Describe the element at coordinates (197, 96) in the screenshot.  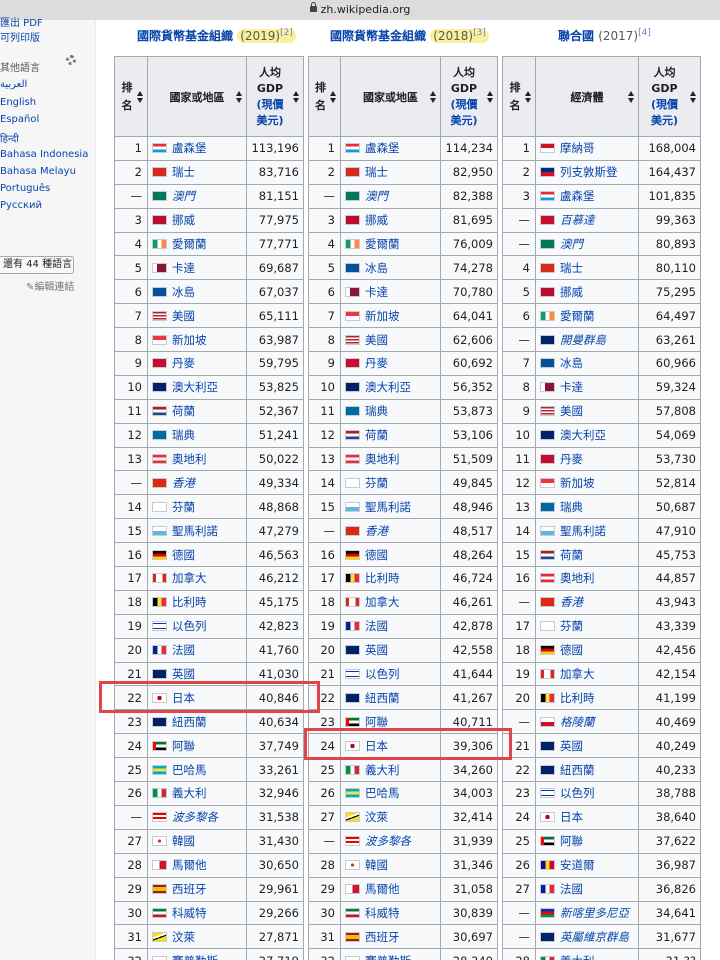
I see `column-header-country: 國家或地區` at that location.